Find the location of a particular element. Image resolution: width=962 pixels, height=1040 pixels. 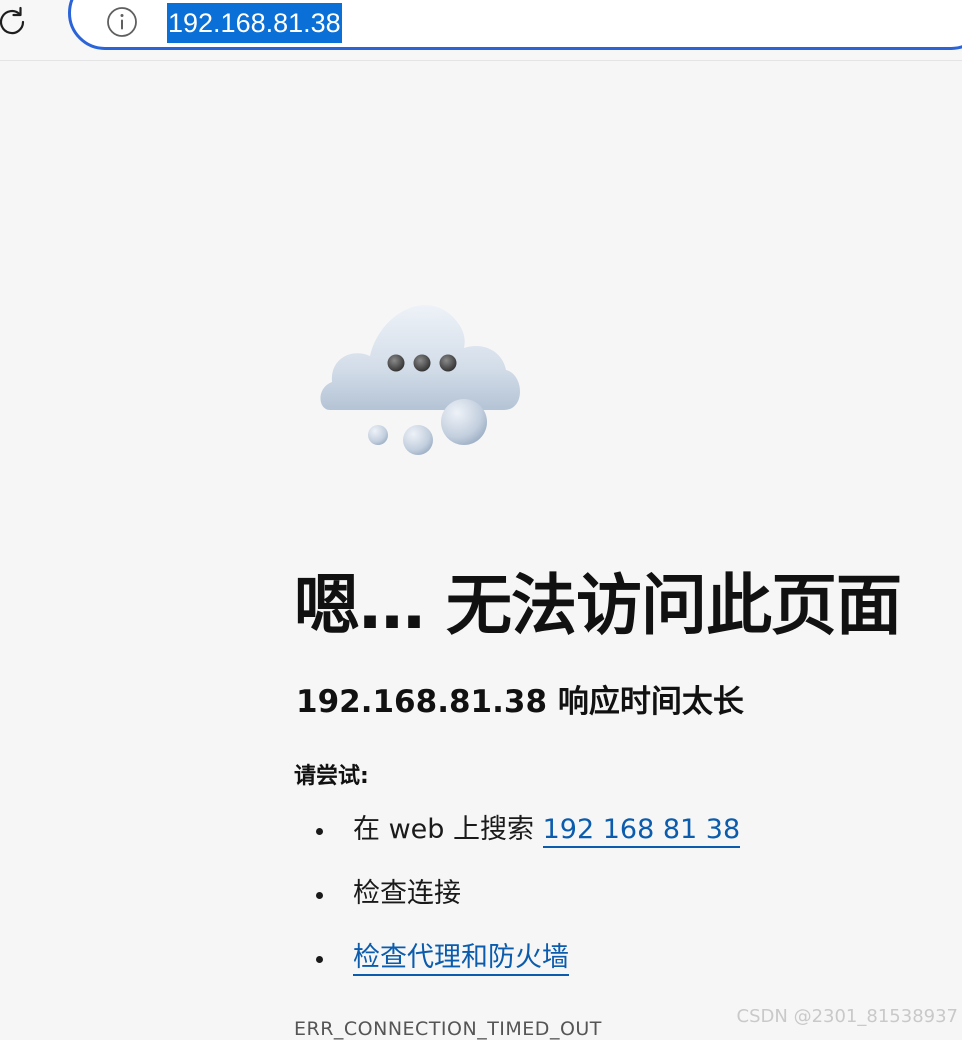

search-web-label: 在 web 上搜索 is located at coordinates (448, 829).